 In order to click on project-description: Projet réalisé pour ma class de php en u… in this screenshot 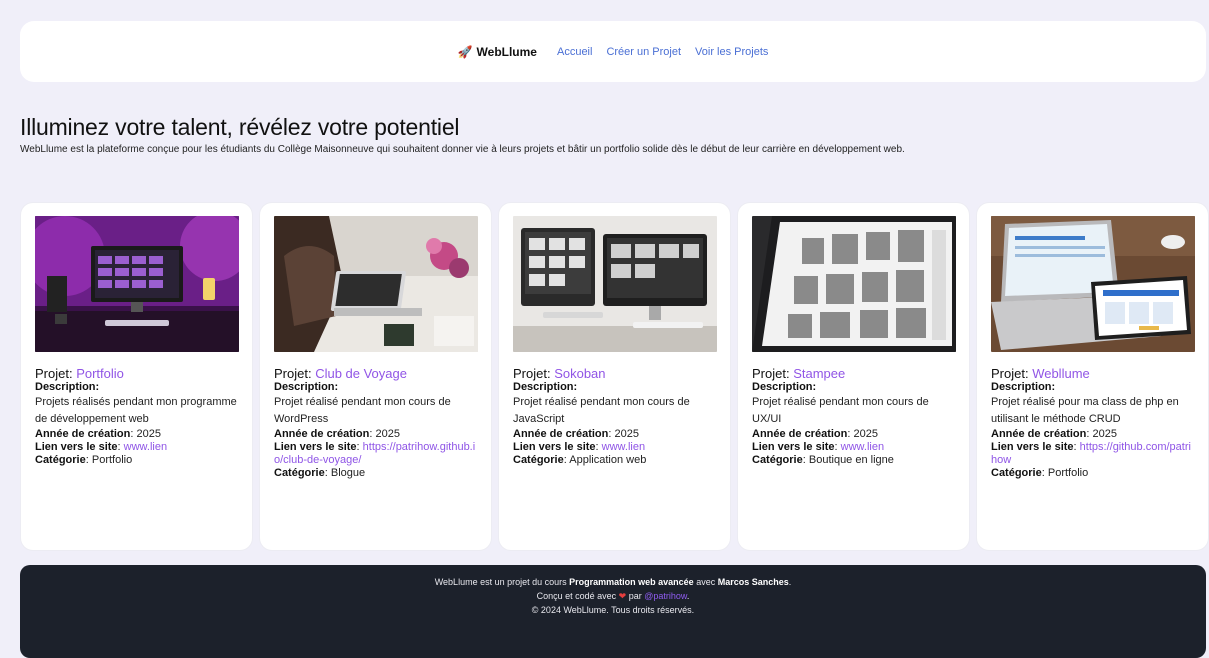, I will do `click(1085, 410)`.